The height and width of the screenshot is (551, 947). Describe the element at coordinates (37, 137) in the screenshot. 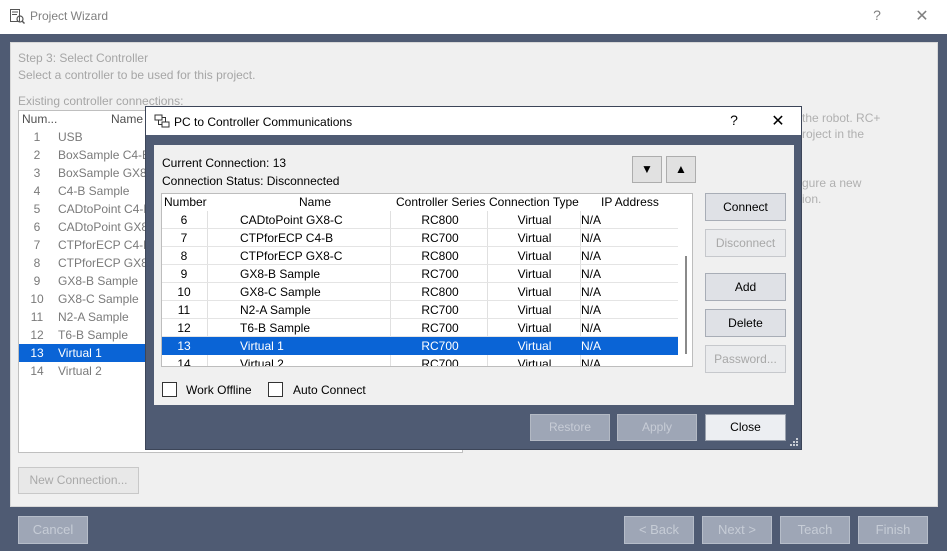

I see `list-item-number: 1` at that location.